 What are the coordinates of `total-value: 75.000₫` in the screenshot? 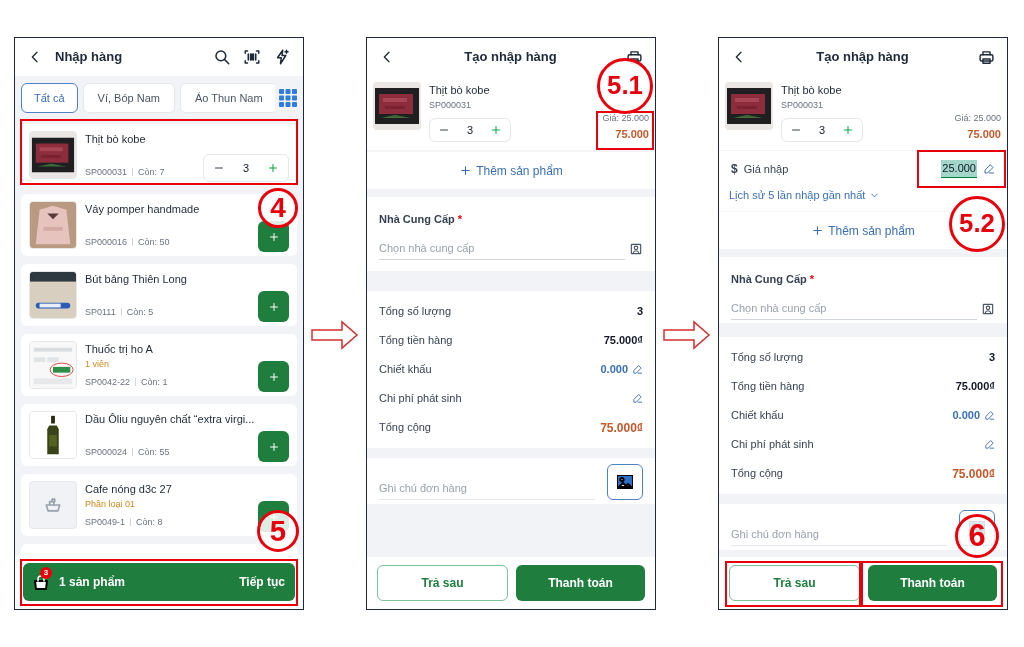 It's located at (621, 428).